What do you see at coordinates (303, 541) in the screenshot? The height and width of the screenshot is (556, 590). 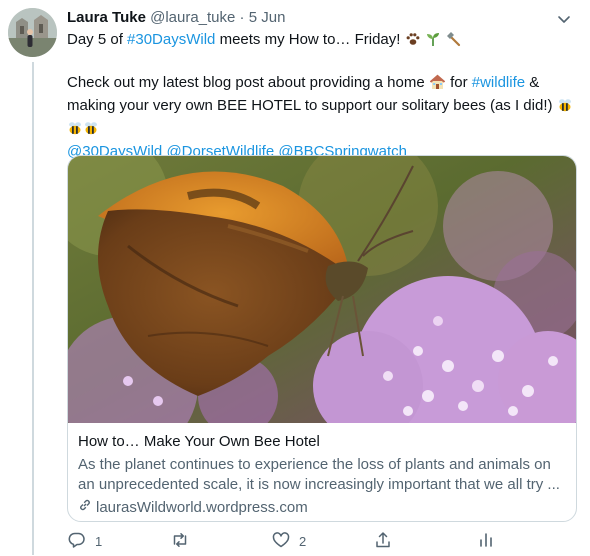 I see `like-count: 2` at bounding box center [303, 541].